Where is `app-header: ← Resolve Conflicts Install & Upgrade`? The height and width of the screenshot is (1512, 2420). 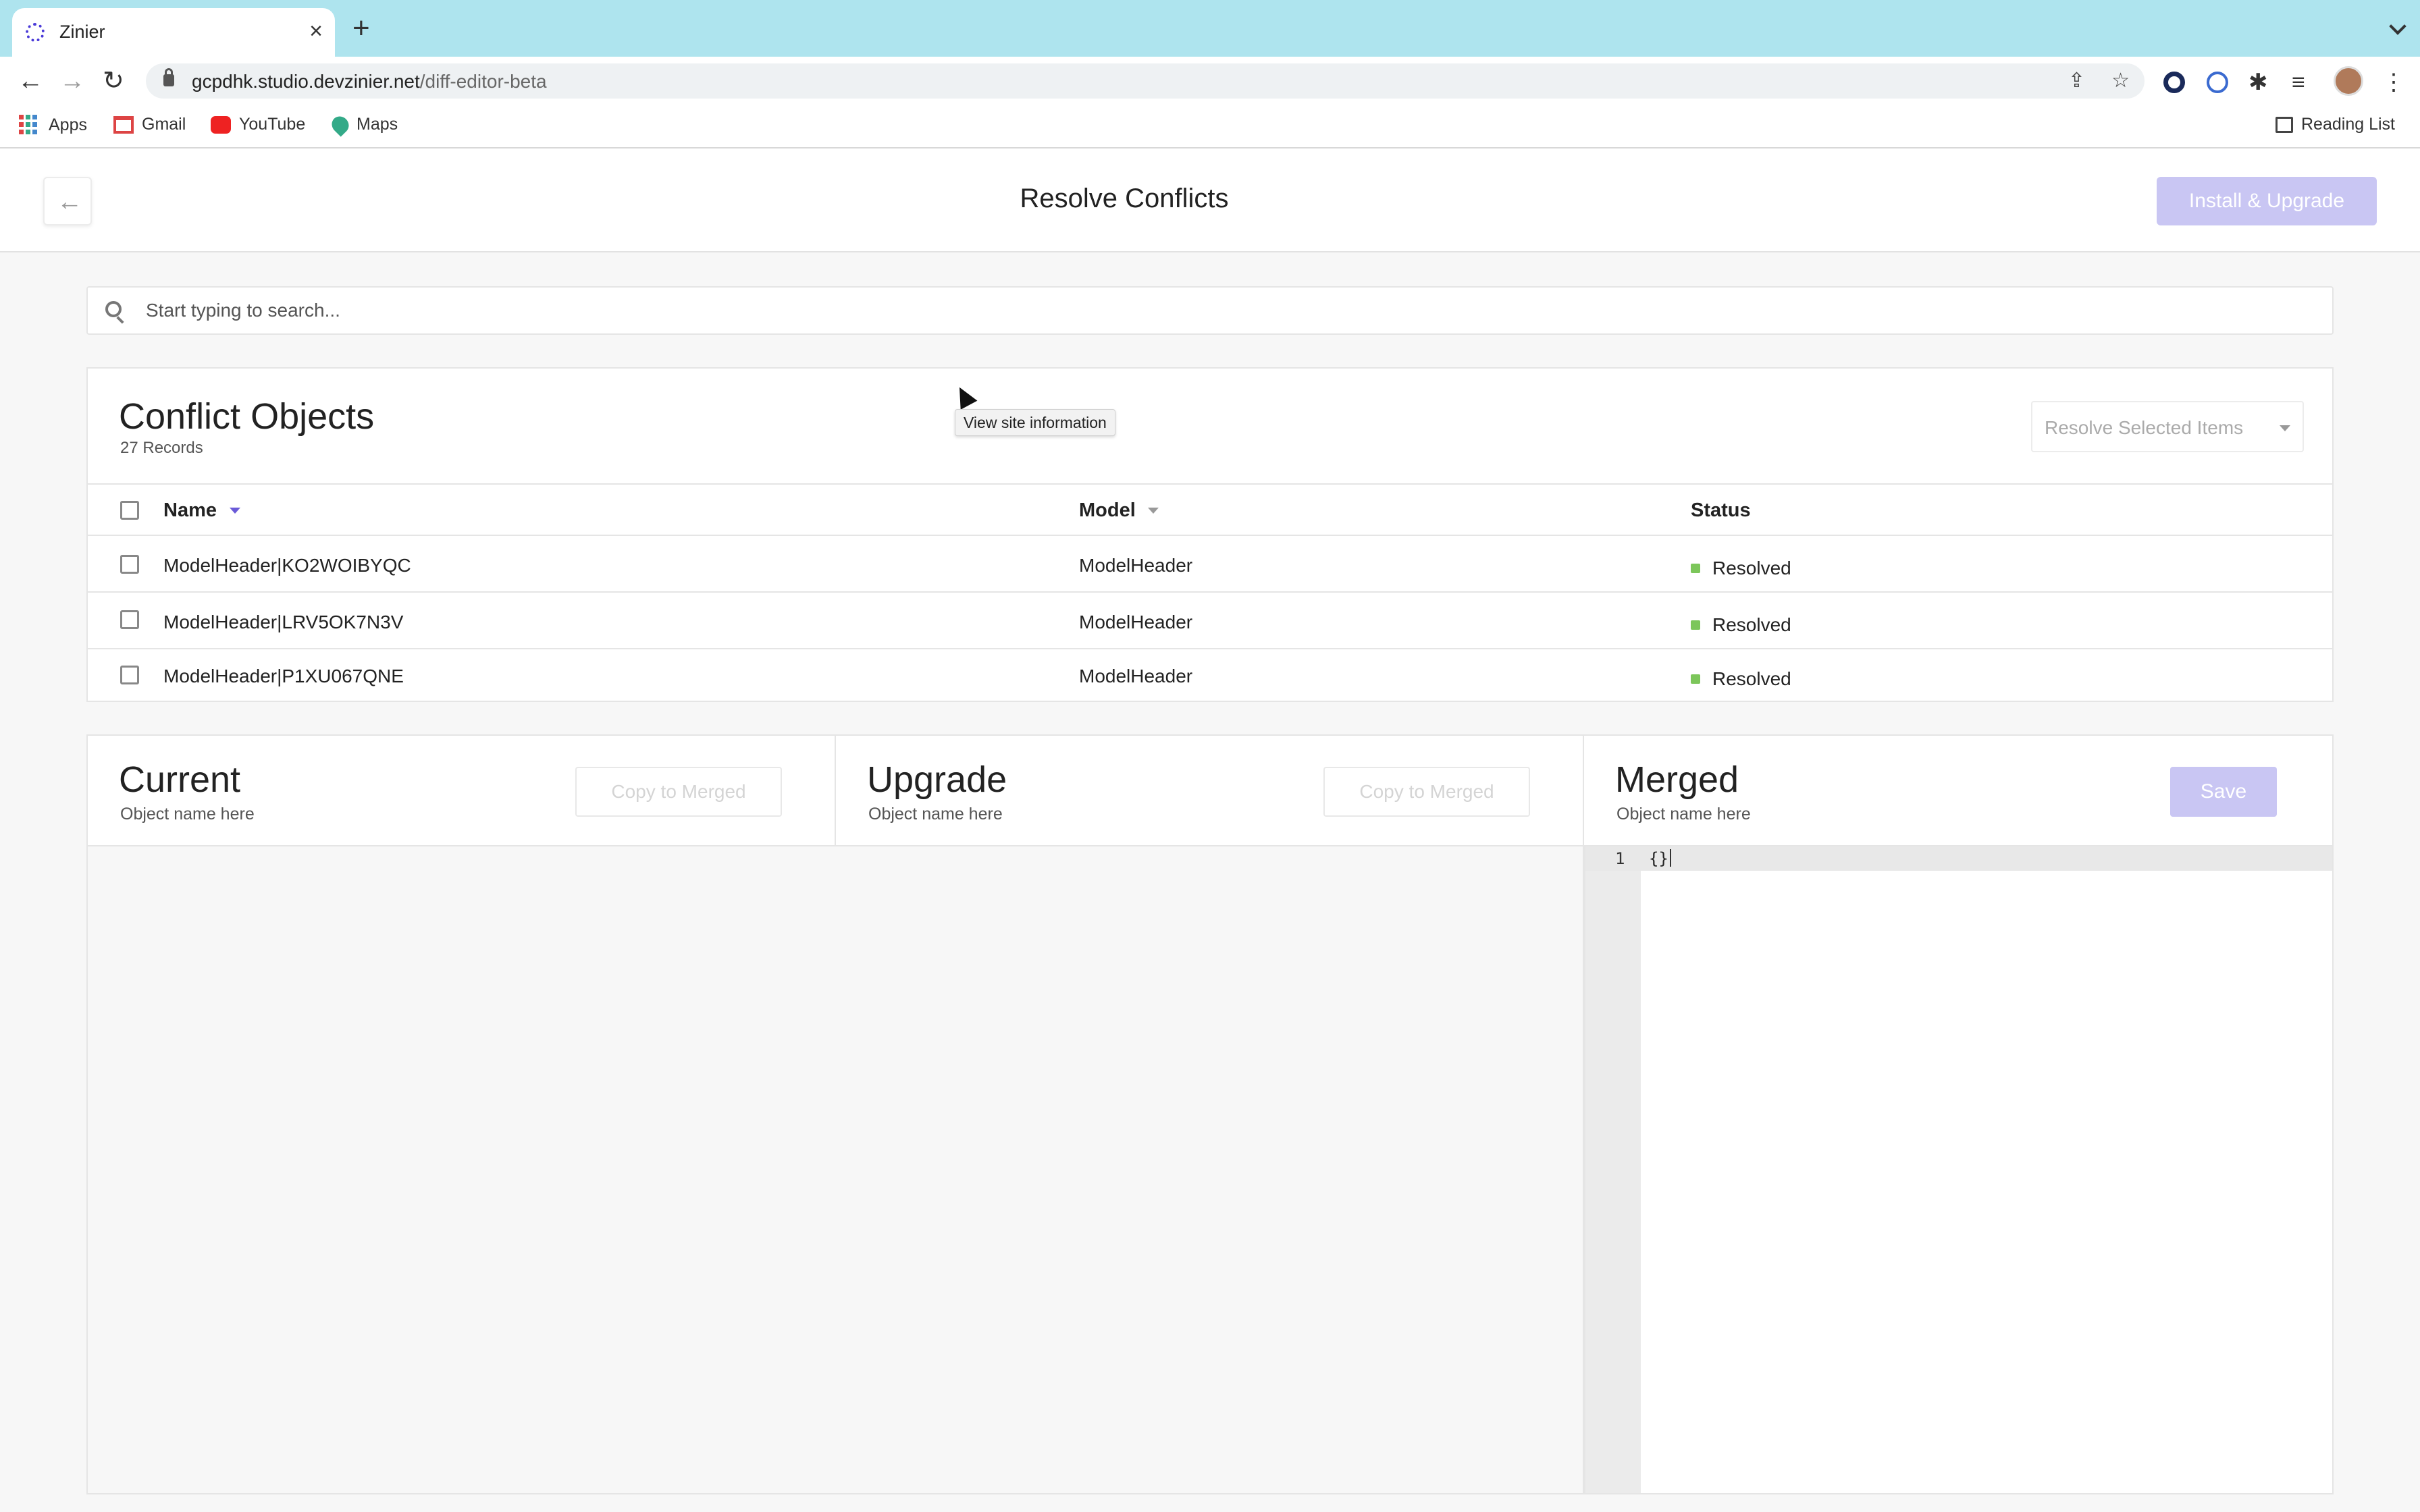 app-header: ← Resolve Conflicts Install & Upgrade is located at coordinates (1210, 200).